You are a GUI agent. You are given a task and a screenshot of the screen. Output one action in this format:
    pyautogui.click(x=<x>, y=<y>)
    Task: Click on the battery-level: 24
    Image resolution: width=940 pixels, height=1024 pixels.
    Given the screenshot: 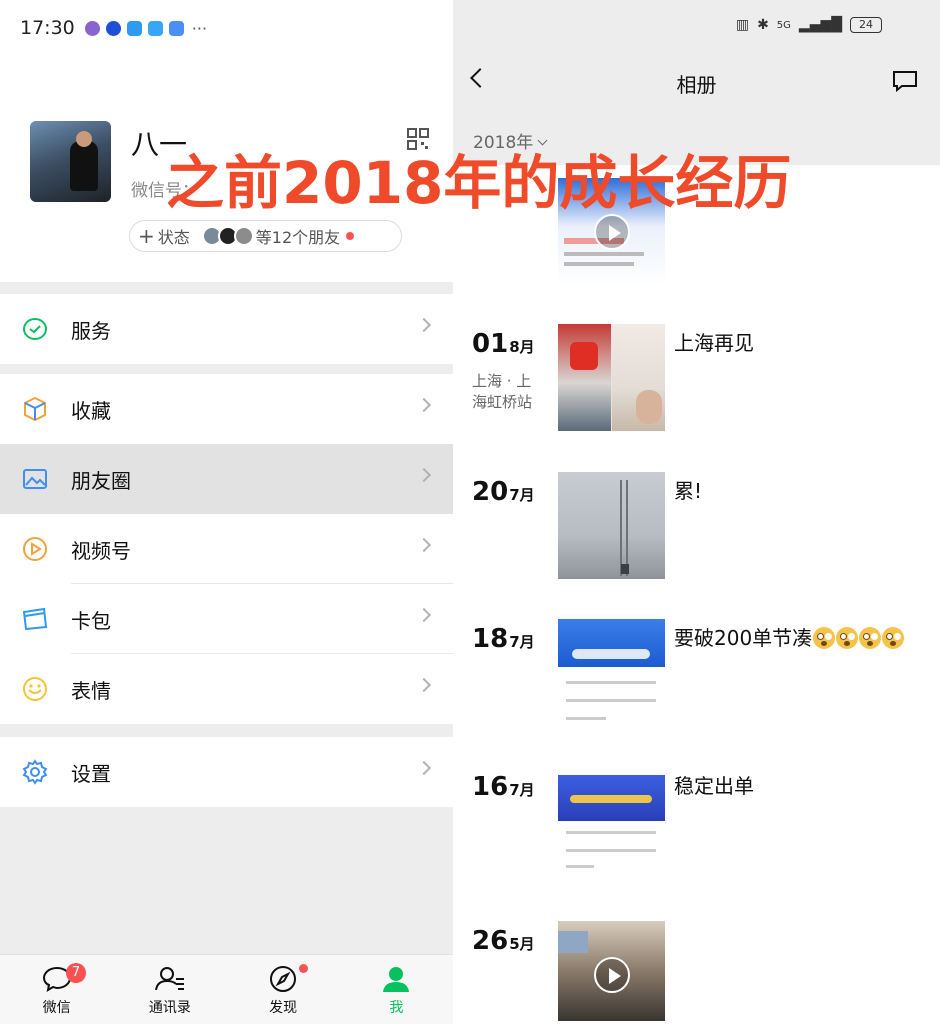 What is the action you would take?
    pyautogui.click(x=866, y=25)
    